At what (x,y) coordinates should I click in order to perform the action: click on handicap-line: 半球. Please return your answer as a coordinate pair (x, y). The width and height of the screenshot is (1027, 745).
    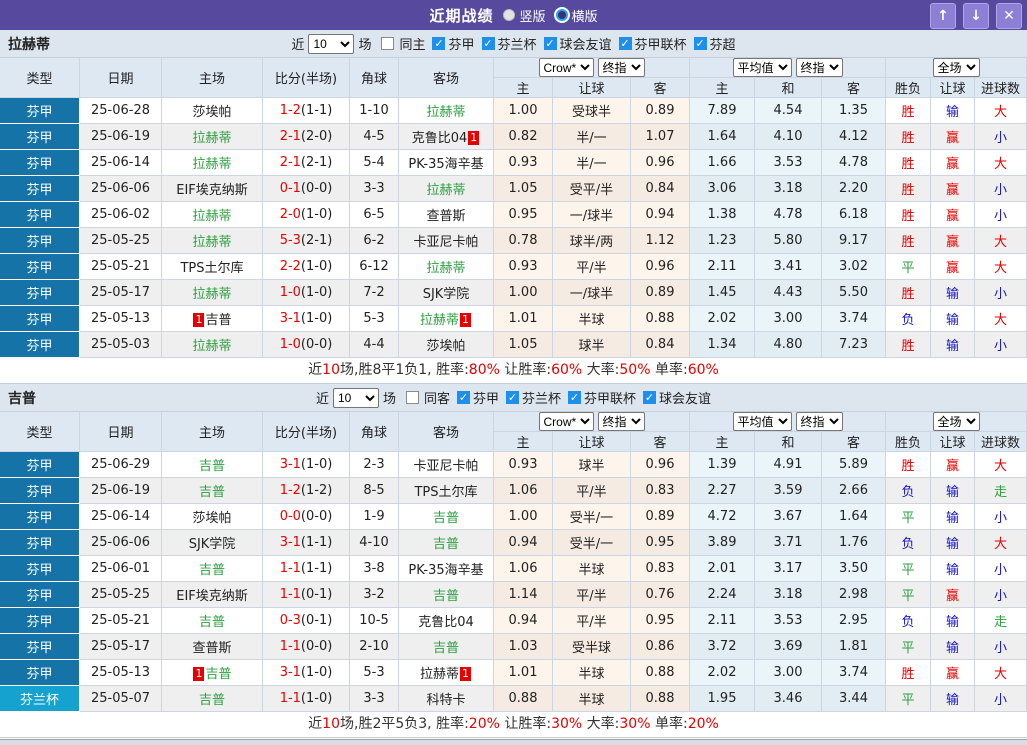
    Looking at the image, I should click on (592, 319).